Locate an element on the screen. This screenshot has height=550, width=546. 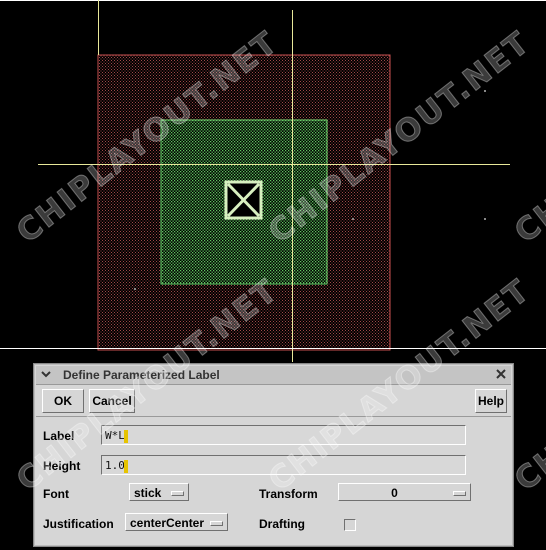
dialog-title: Define Parameterized Label is located at coordinates (141, 375).